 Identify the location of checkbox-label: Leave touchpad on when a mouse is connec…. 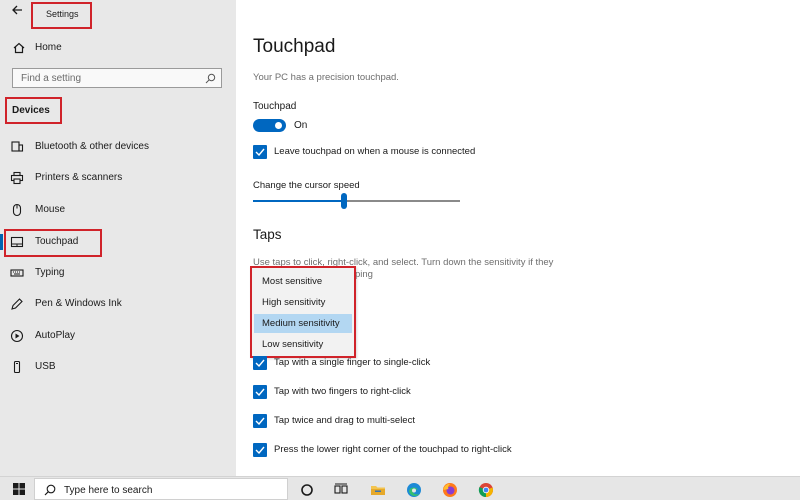
(375, 151).